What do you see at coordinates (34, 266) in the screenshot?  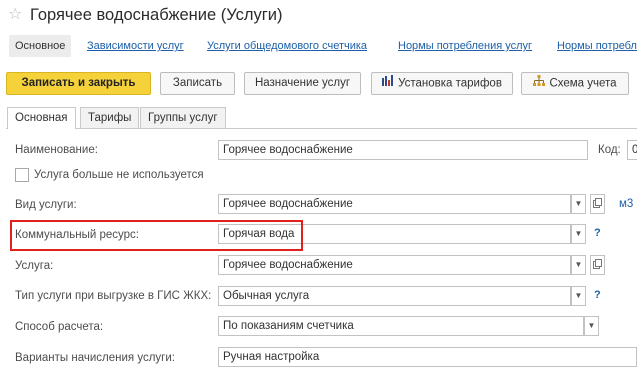 I see `service-label: Услуга:` at bounding box center [34, 266].